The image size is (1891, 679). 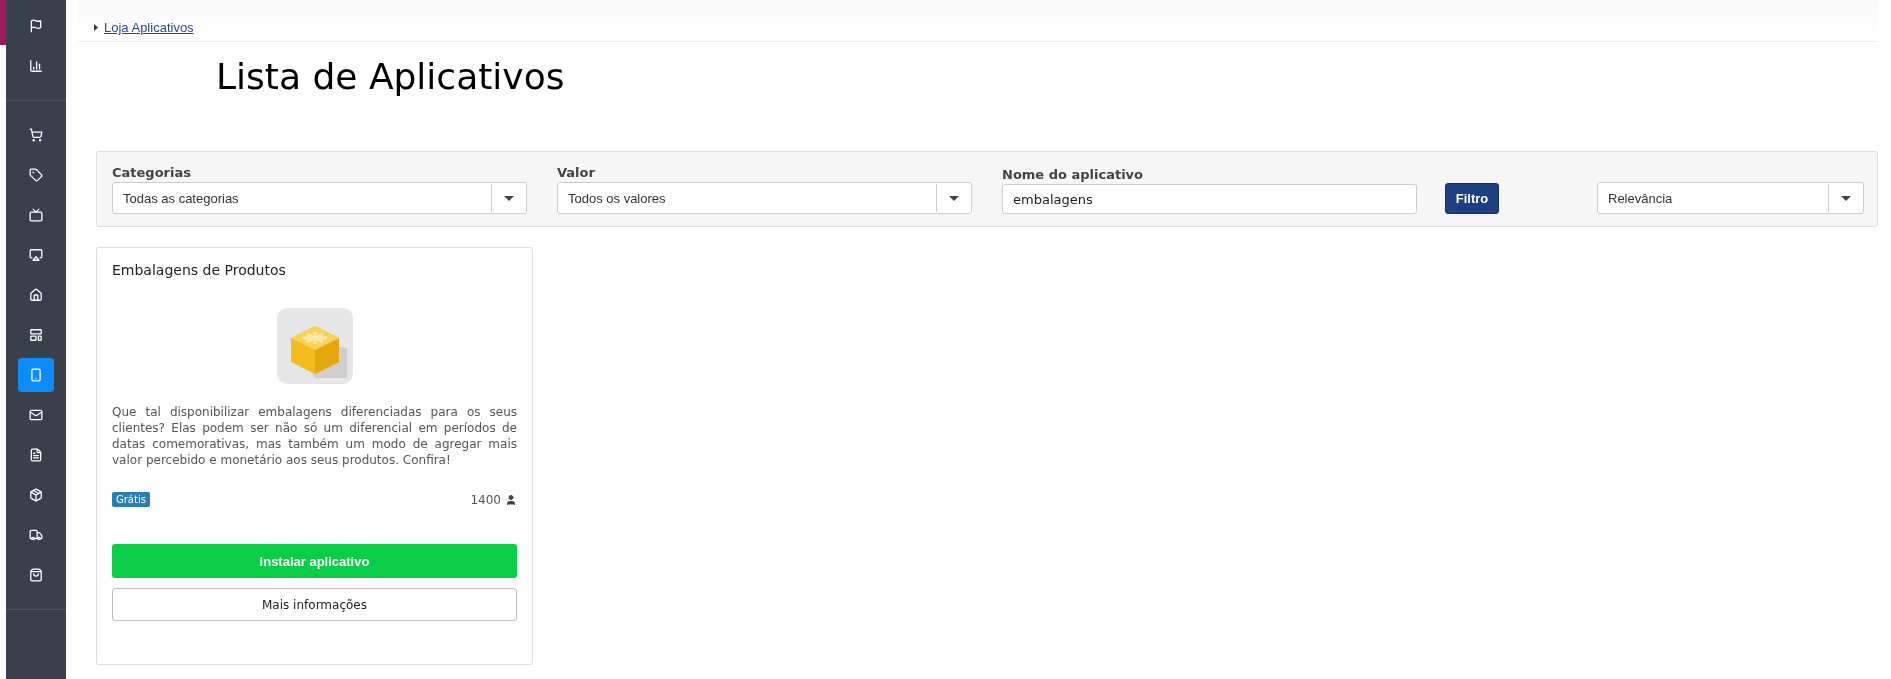 I want to click on search-field: embalagens, so click(x=1209, y=199).